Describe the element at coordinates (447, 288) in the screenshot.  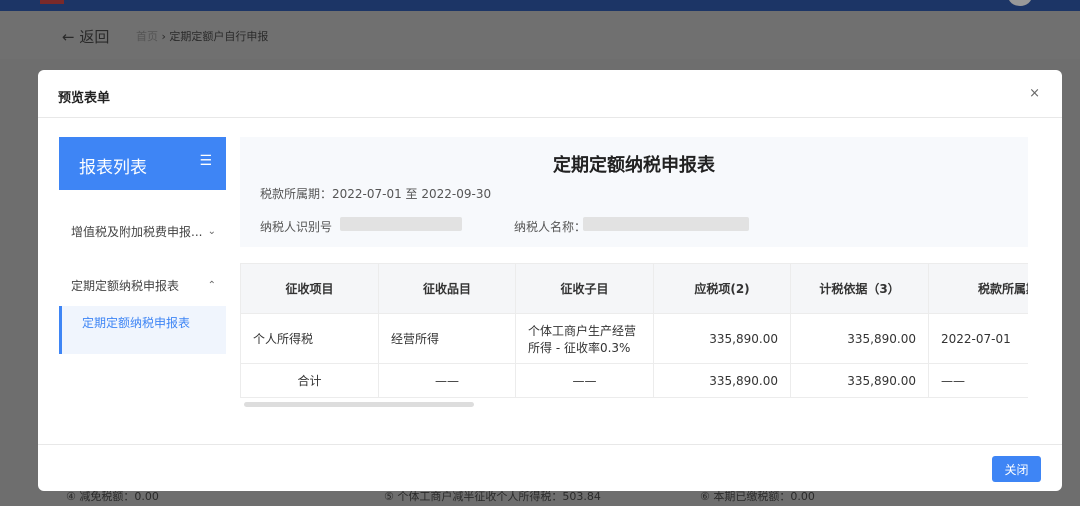
I see `column-header: 征收品目` at that location.